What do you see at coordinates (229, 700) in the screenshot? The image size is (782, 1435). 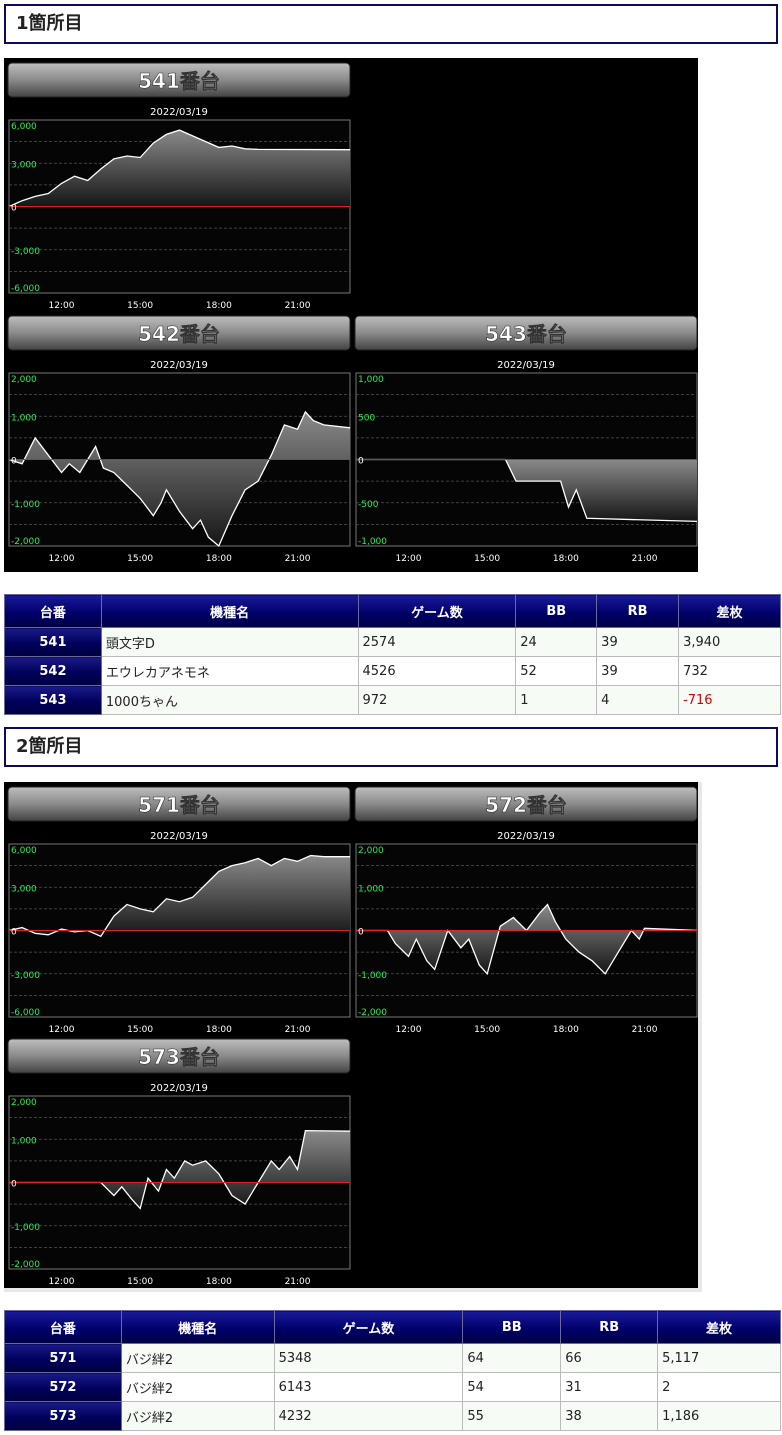 I see `machine-model: 1000ちゃん` at bounding box center [229, 700].